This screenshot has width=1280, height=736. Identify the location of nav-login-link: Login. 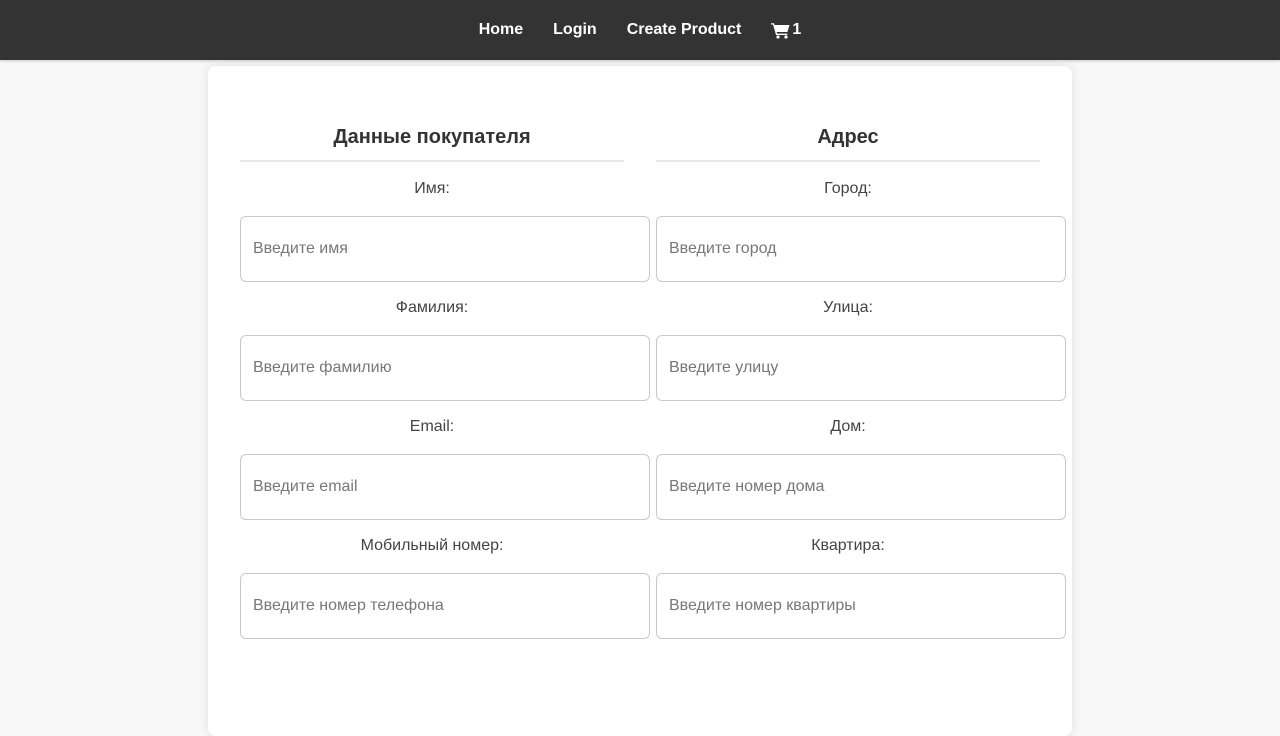
(575, 30).